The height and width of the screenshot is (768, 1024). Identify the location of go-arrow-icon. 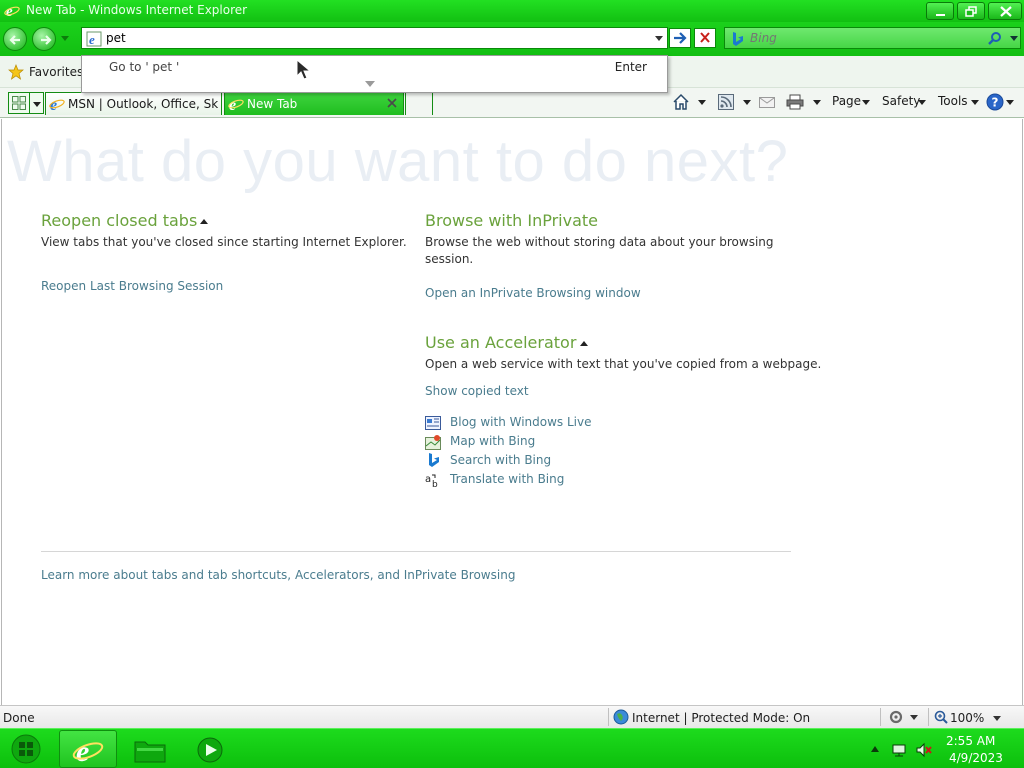
(680, 38).